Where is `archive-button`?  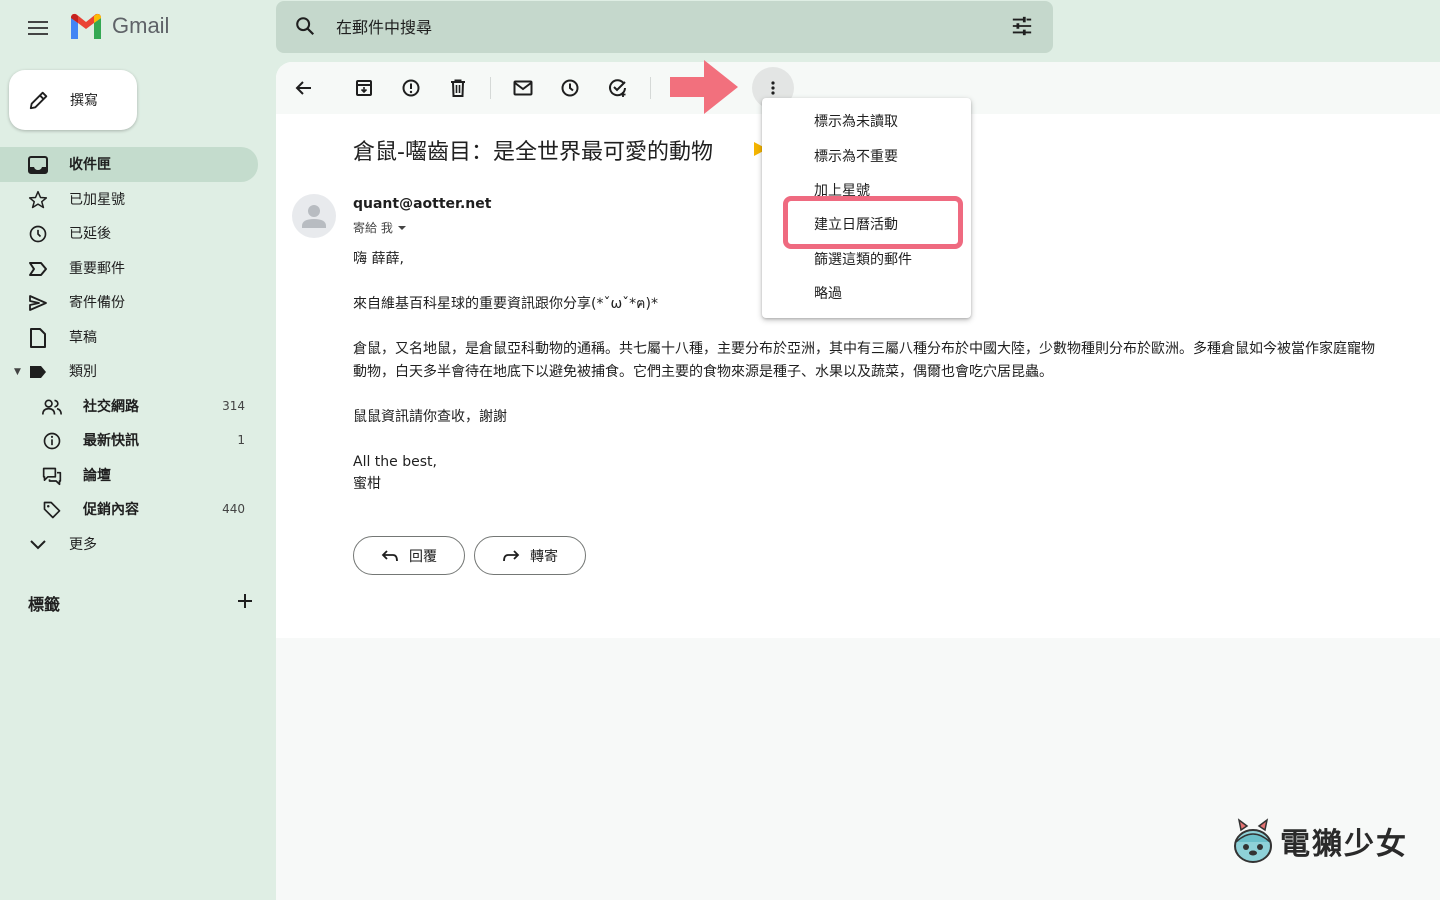 archive-button is located at coordinates (364, 88).